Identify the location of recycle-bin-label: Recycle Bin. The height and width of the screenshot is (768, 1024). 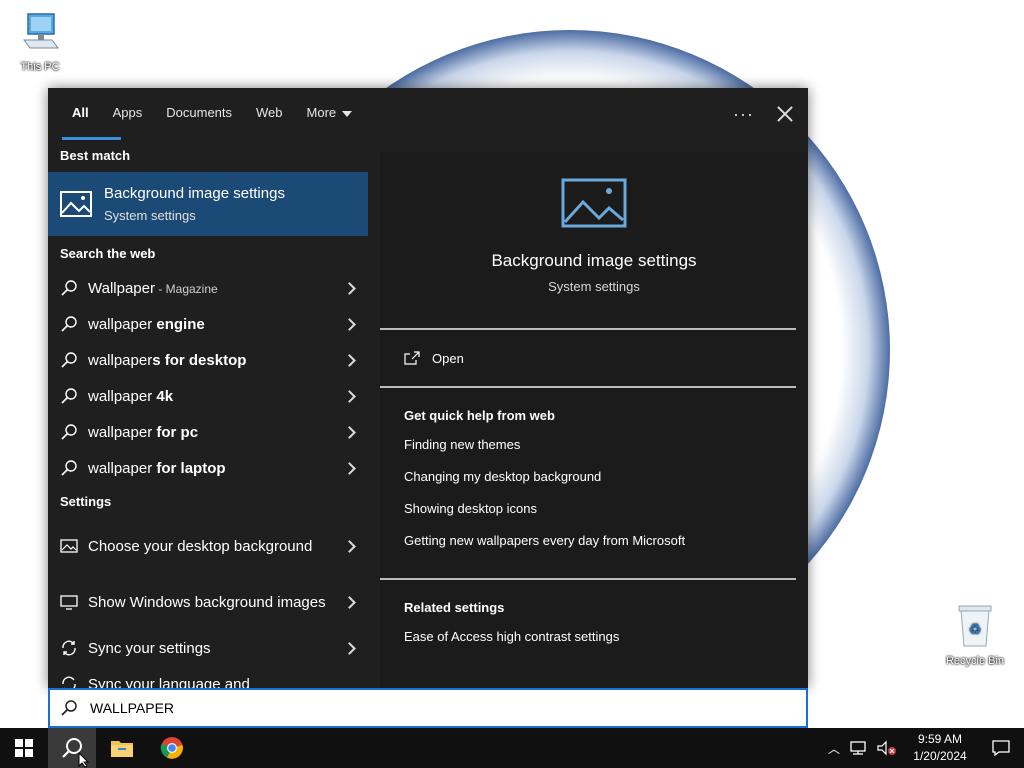
(975, 661).